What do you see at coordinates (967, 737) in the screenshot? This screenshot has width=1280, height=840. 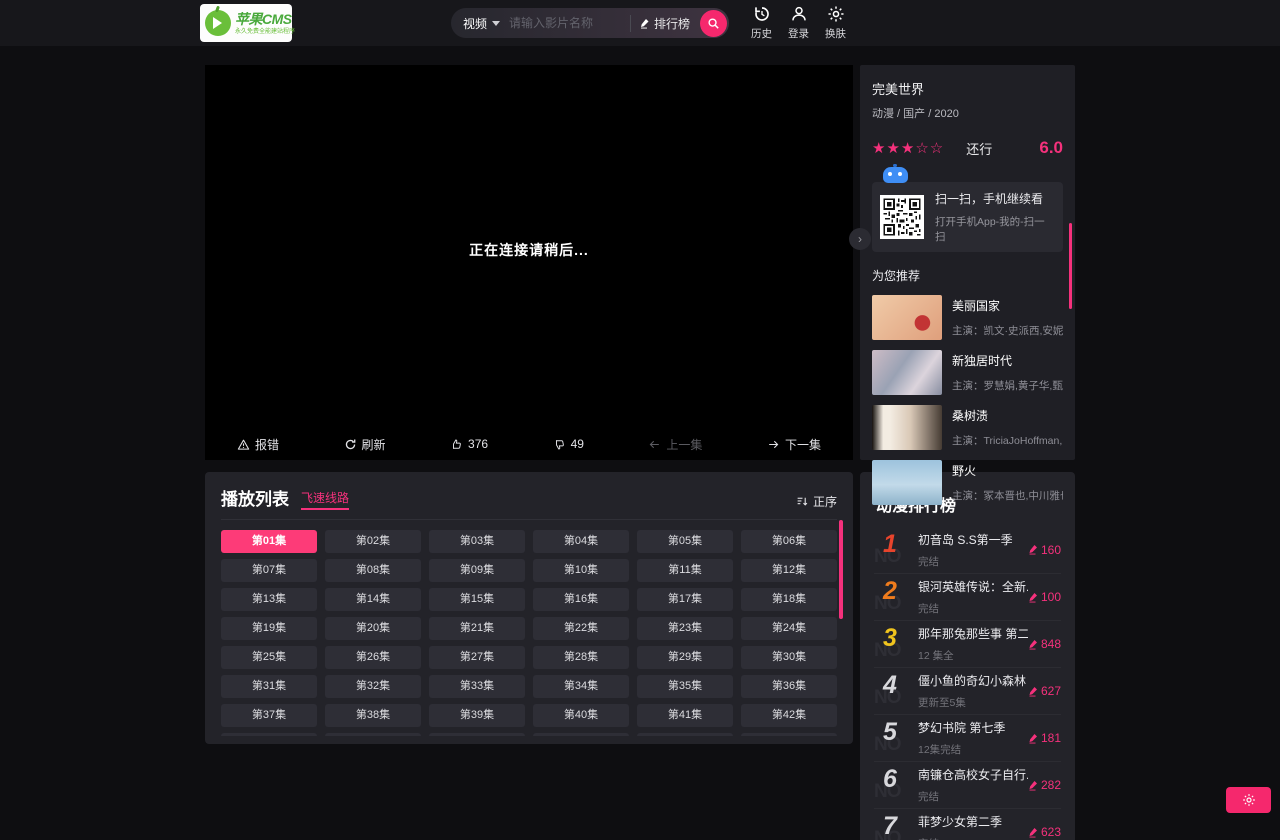 I see `ranking-item: NO 5 梦幻书院 第七季 12集完结 181` at bounding box center [967, 737].